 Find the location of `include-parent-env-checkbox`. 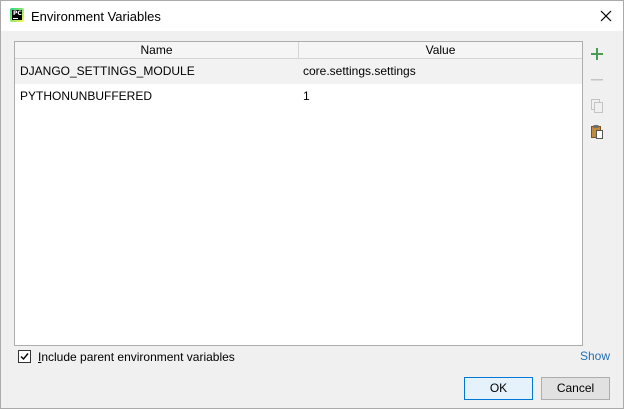

include-parent-env-checkbox is located at coordinates (24, 356).